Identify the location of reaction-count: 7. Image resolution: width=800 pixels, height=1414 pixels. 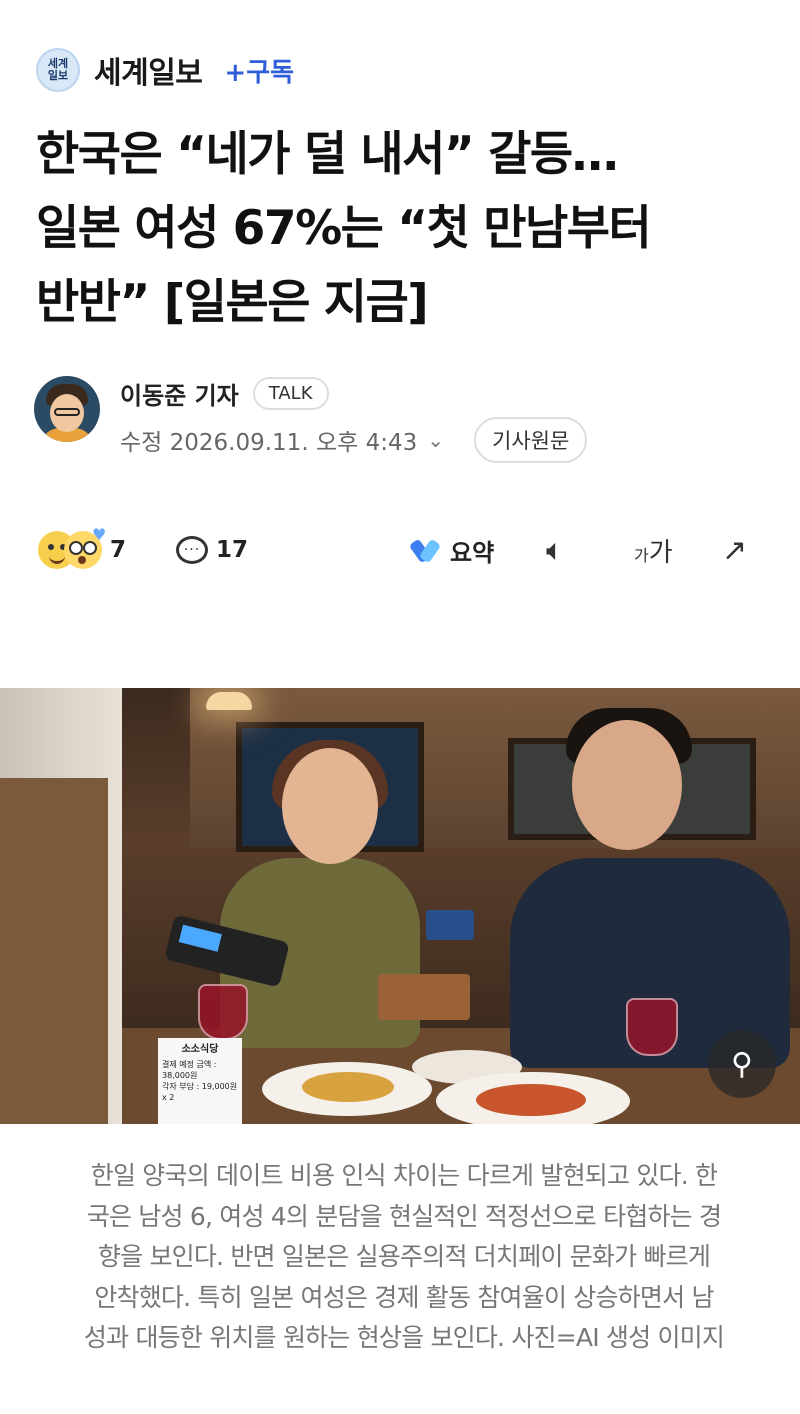
(118, 550).